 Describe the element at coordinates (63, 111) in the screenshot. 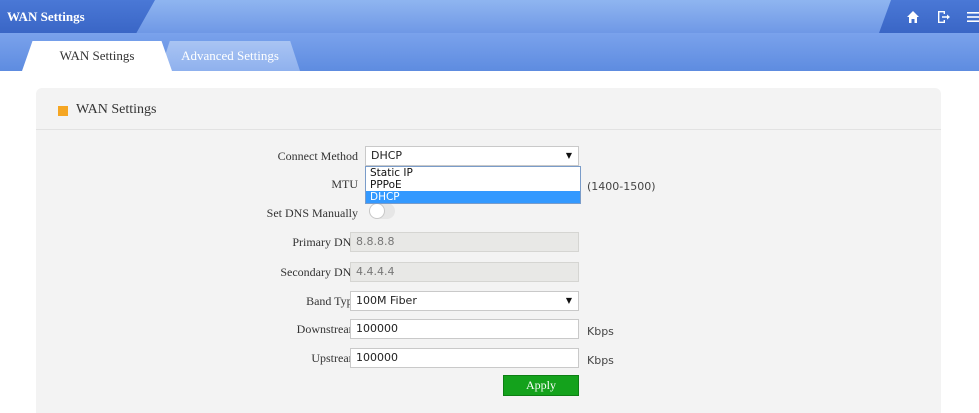

I see `section-marker-icon` at that location.